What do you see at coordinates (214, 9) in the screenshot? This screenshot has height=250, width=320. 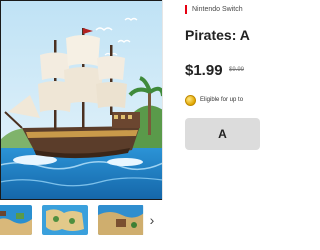 I see `platform-label: Nintendo Switch` at bounding box center [214, 9].